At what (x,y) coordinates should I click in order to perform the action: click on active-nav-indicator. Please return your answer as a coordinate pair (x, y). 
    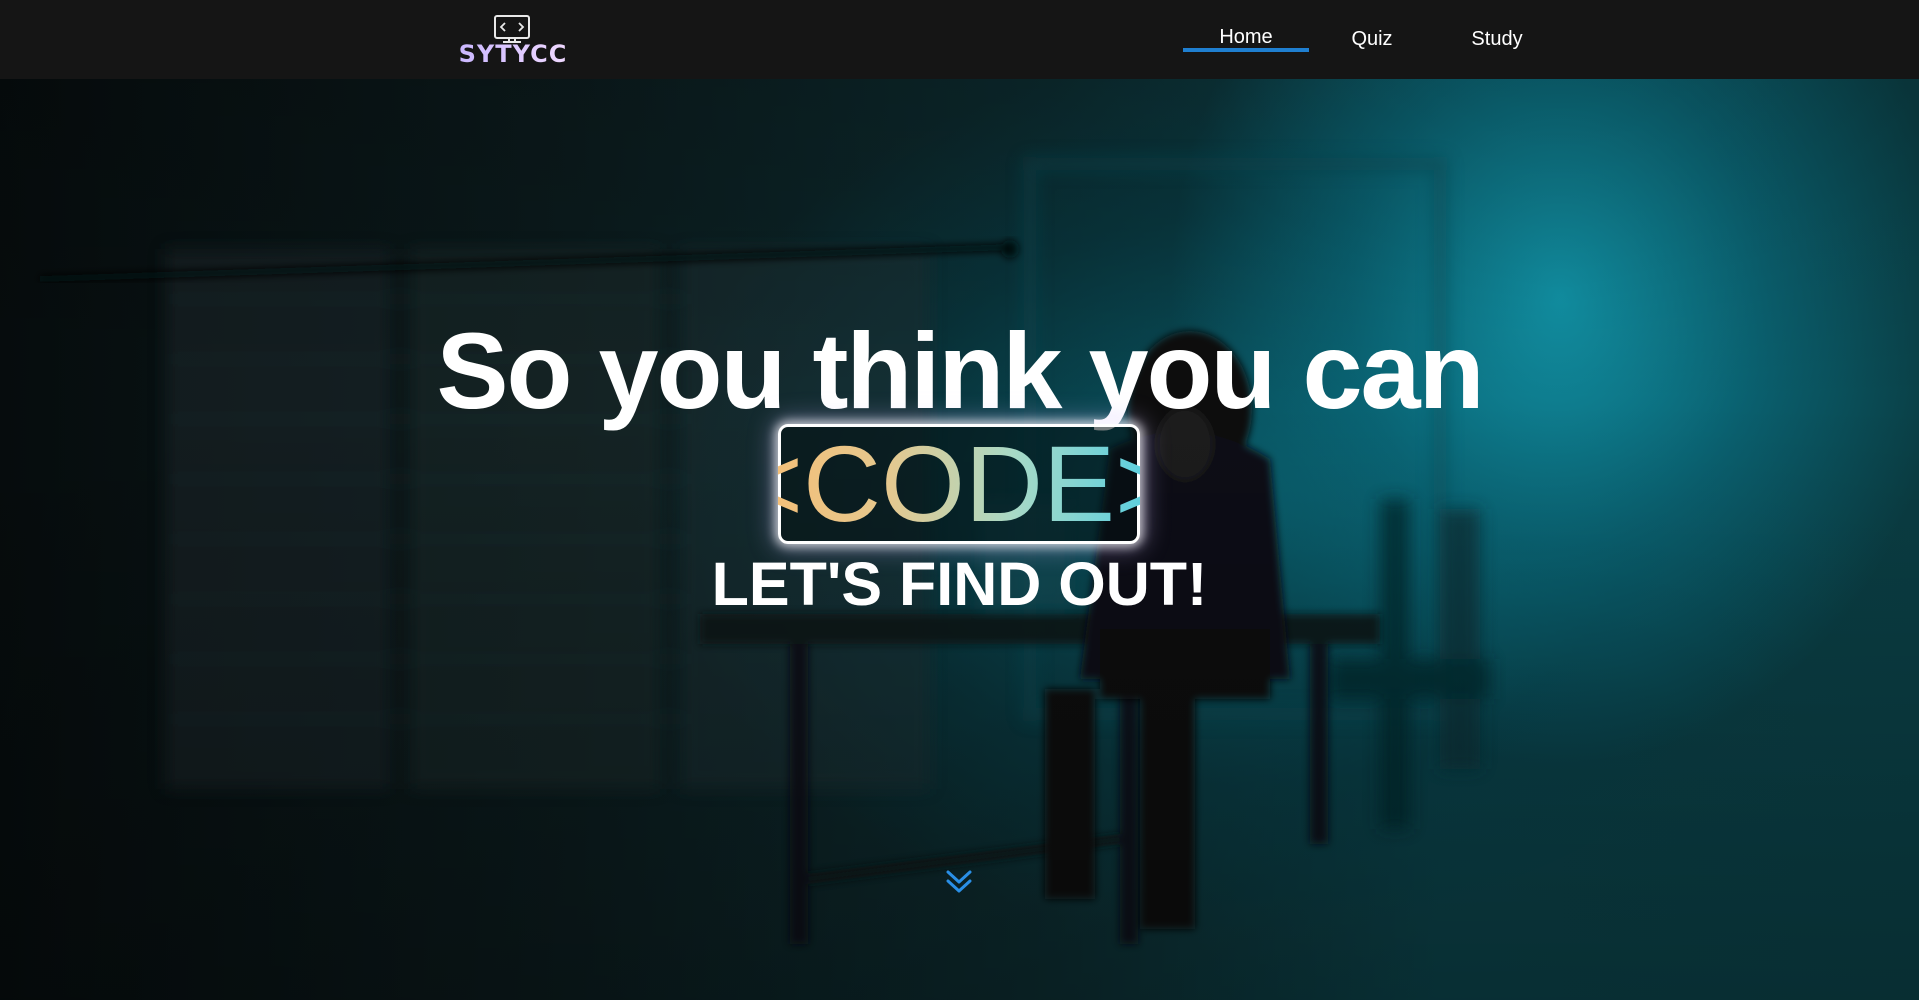
    Looking at the image, I should click on (1246, 50).